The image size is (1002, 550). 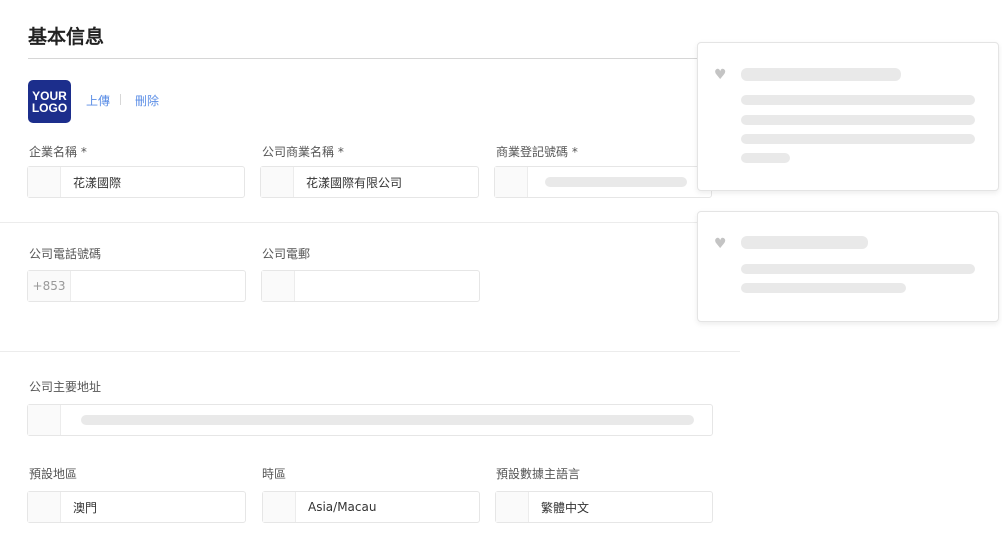 I want to click on language-select: 繁體中文, so click(x=604, y=507).